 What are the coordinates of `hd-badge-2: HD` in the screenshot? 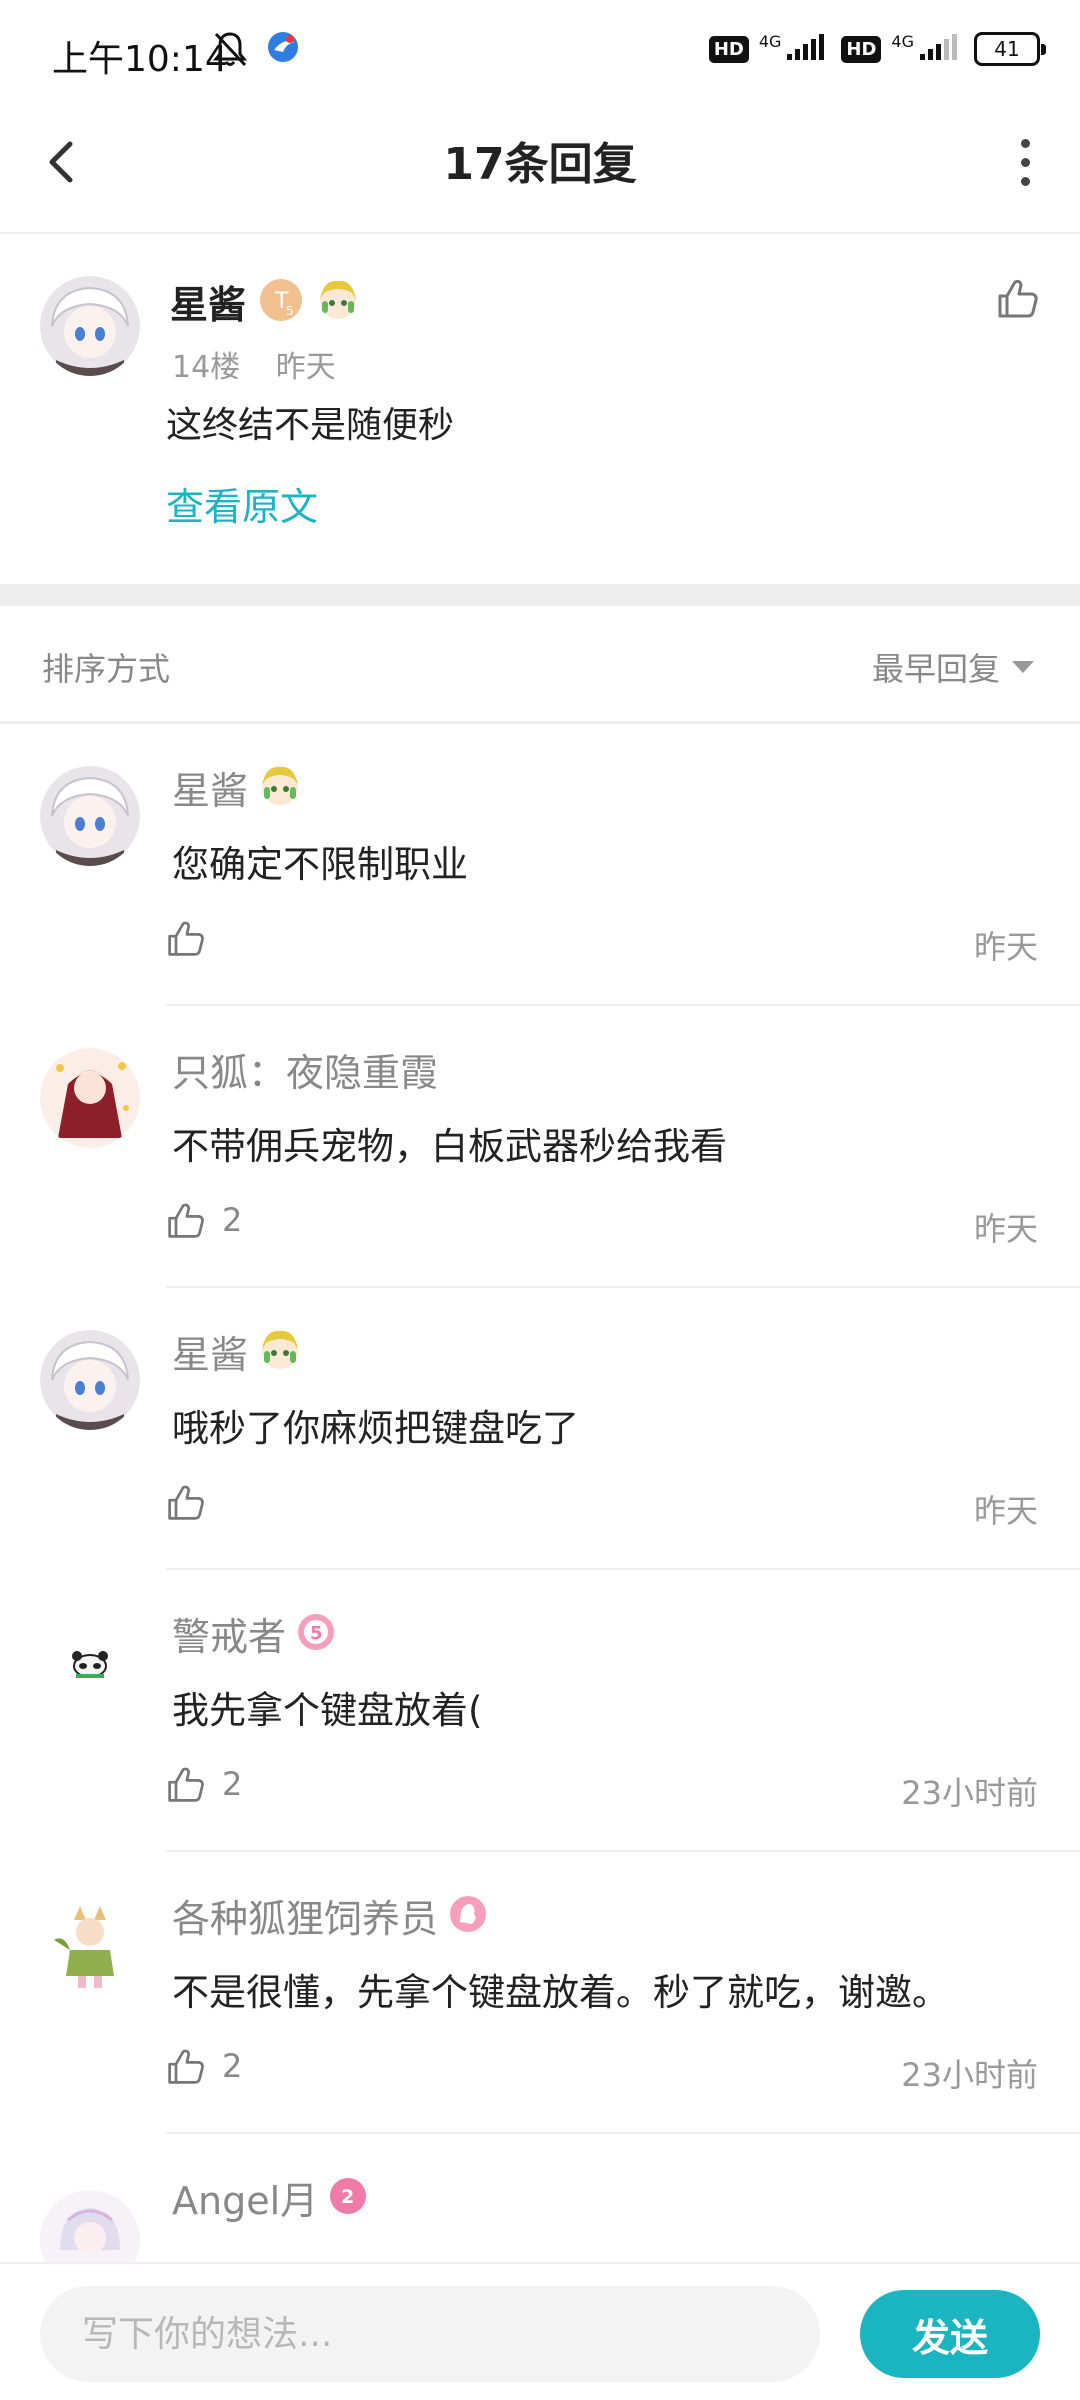 It's located at (861, 49).